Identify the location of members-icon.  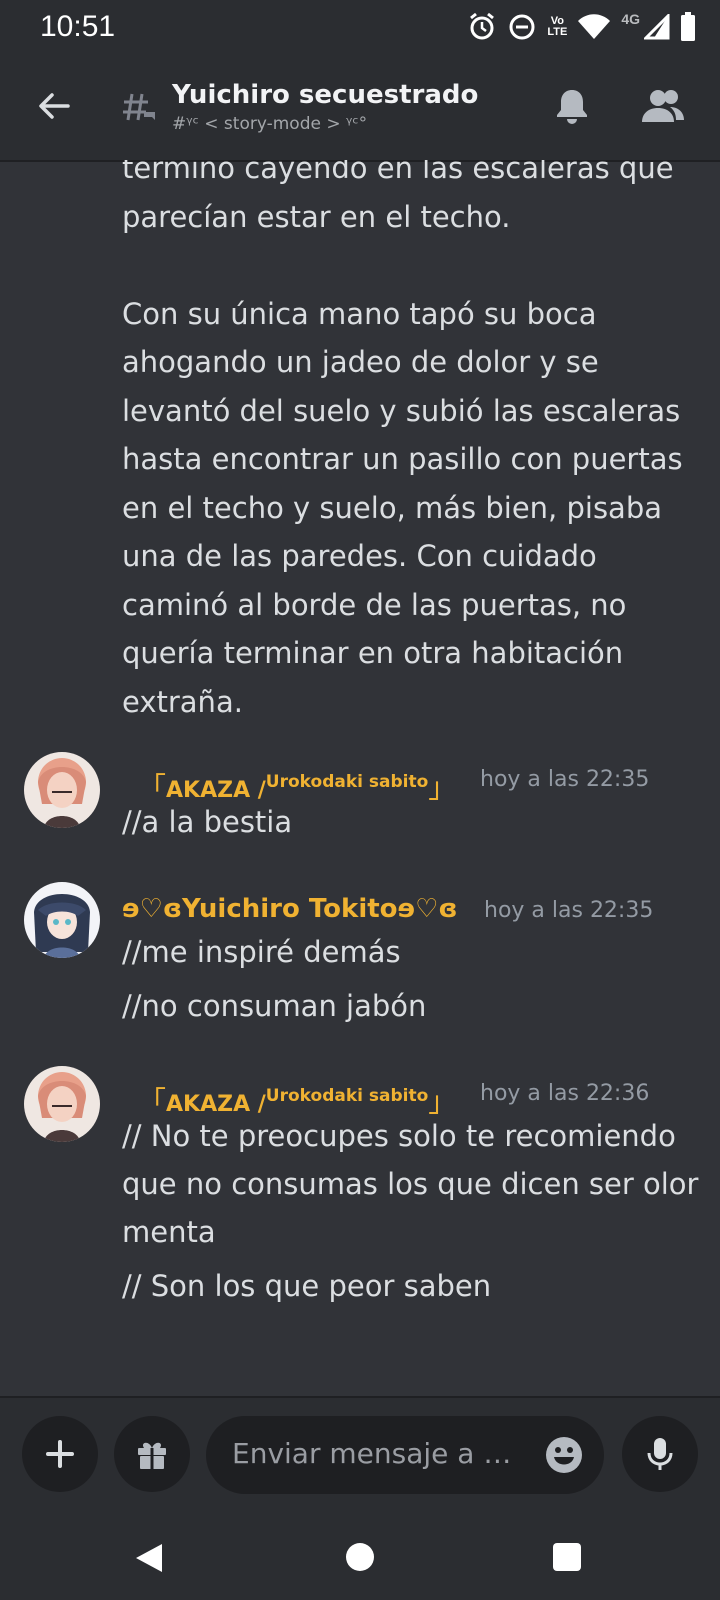
(663, 106).